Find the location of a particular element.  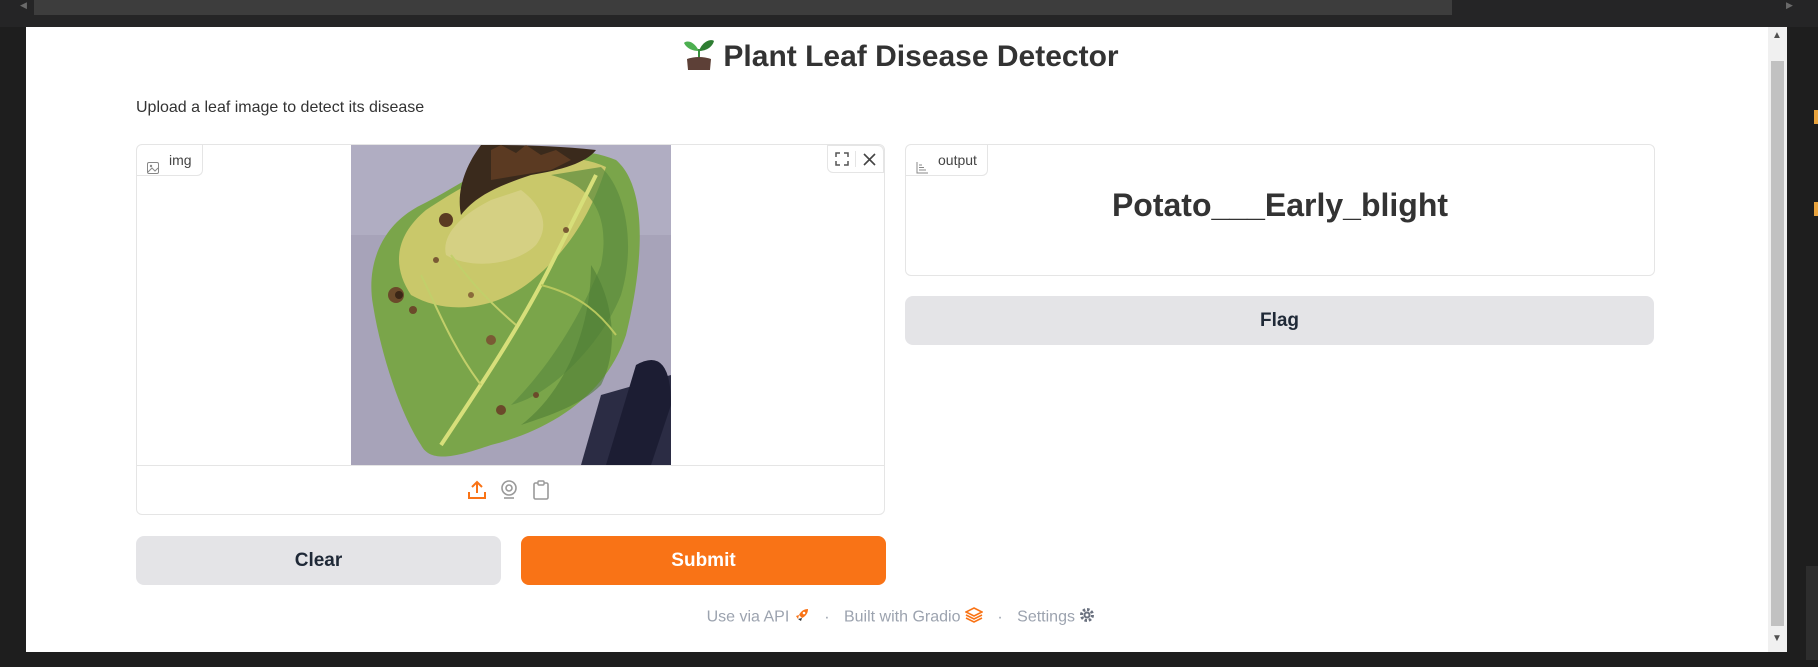

image-icon is located at coordinates (153, 169).